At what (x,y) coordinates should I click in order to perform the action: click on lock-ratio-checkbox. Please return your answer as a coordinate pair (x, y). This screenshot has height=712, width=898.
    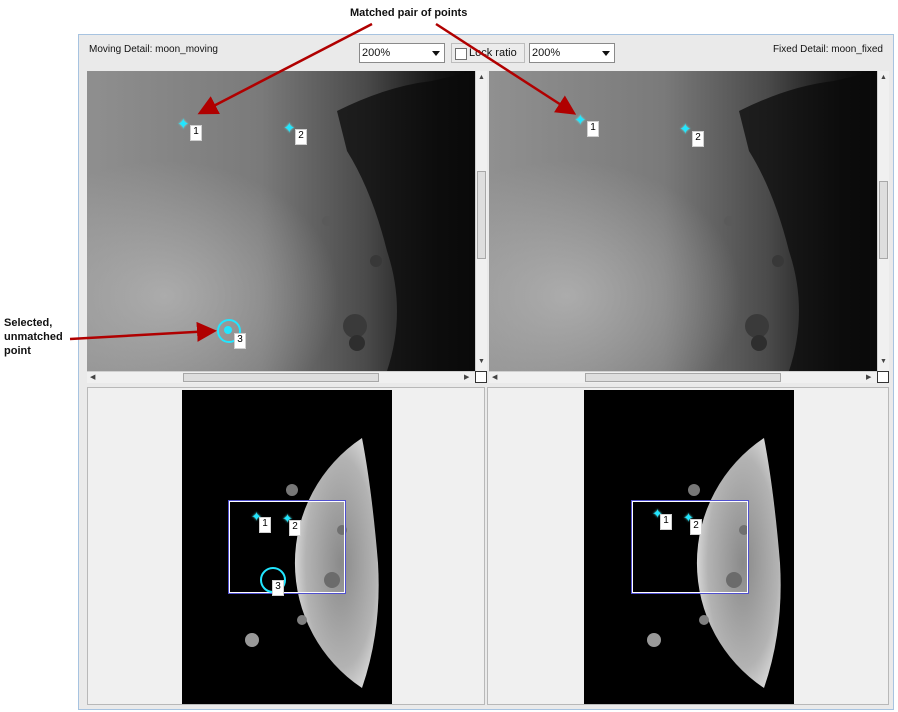
    Looking at the image, I should click on (461, 54).